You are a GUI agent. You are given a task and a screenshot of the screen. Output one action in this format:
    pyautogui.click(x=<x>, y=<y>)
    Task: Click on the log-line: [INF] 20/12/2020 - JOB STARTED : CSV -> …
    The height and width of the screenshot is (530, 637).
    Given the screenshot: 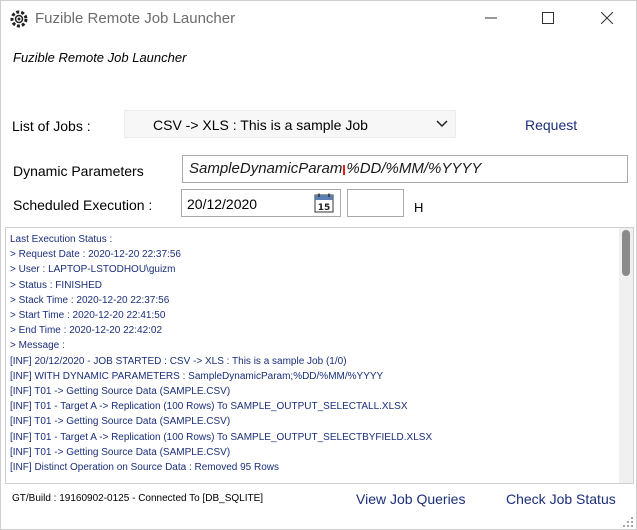 What is the action you would take?
    pyautogui.click(x=178, y=361)
    